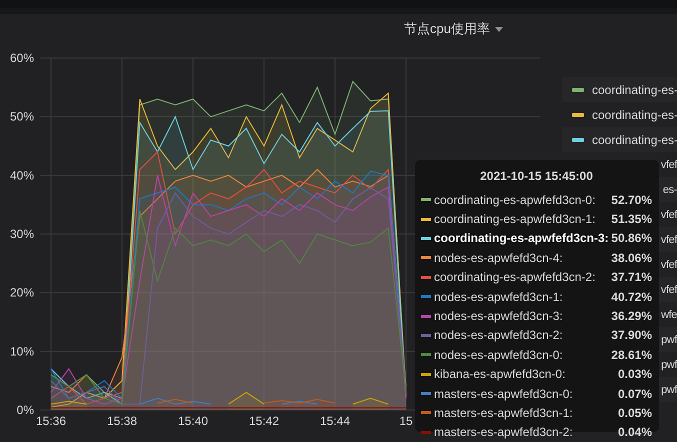 The width and height of the screenshot is (677, 442). What do you see at coordinates (22, 234) in the screenshot?
I see `axis-label: 30%` at bounding box center [22, 234].